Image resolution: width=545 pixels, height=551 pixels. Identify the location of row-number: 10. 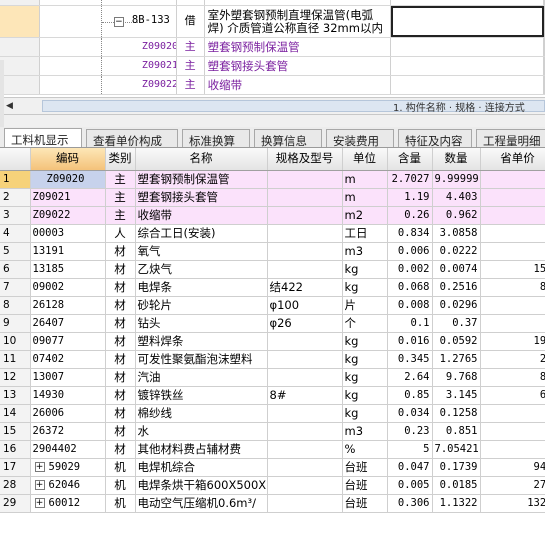
(15, 341).